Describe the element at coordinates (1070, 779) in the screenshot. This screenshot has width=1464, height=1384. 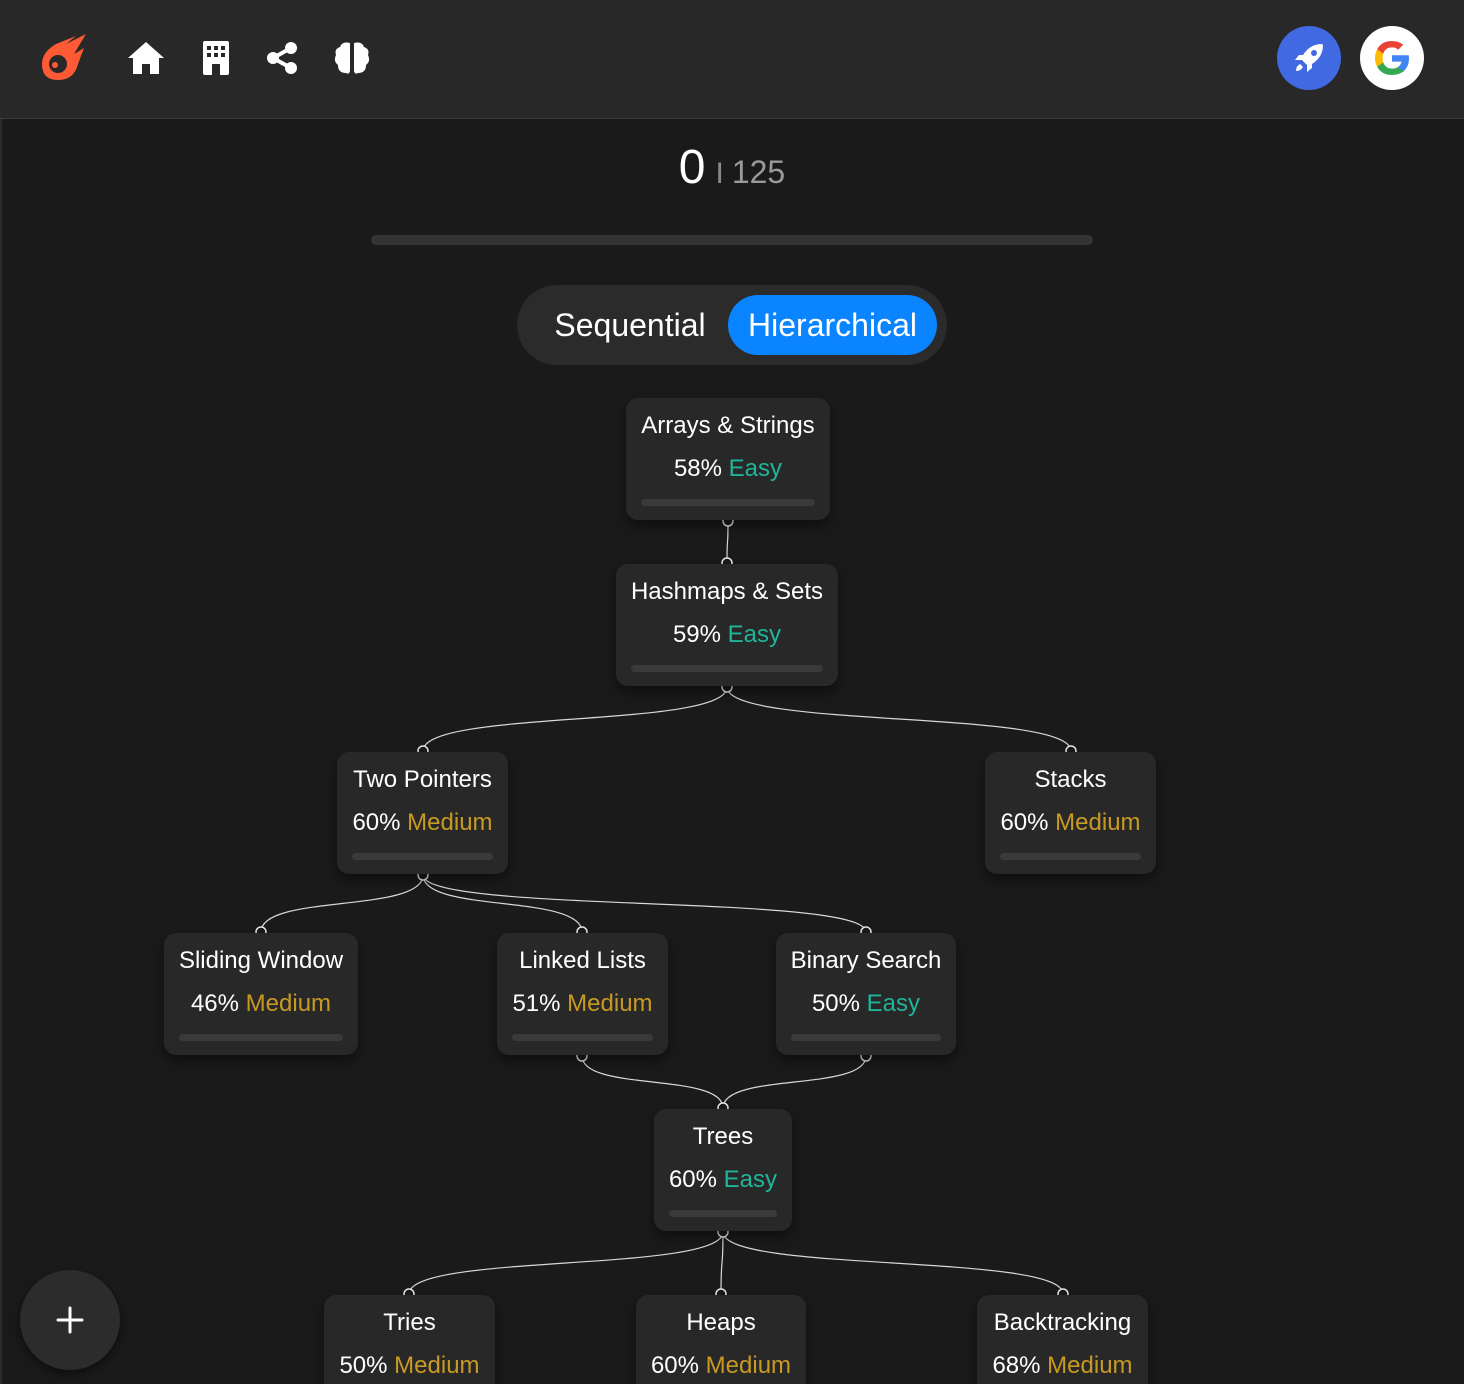
I see `node-title: Stacks` at that location.